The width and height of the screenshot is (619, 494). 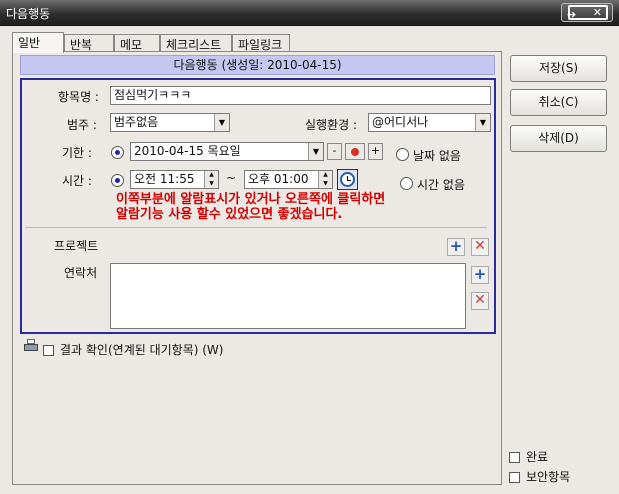 I want to click on tab-general: 일반, so click(x=38, y=42).